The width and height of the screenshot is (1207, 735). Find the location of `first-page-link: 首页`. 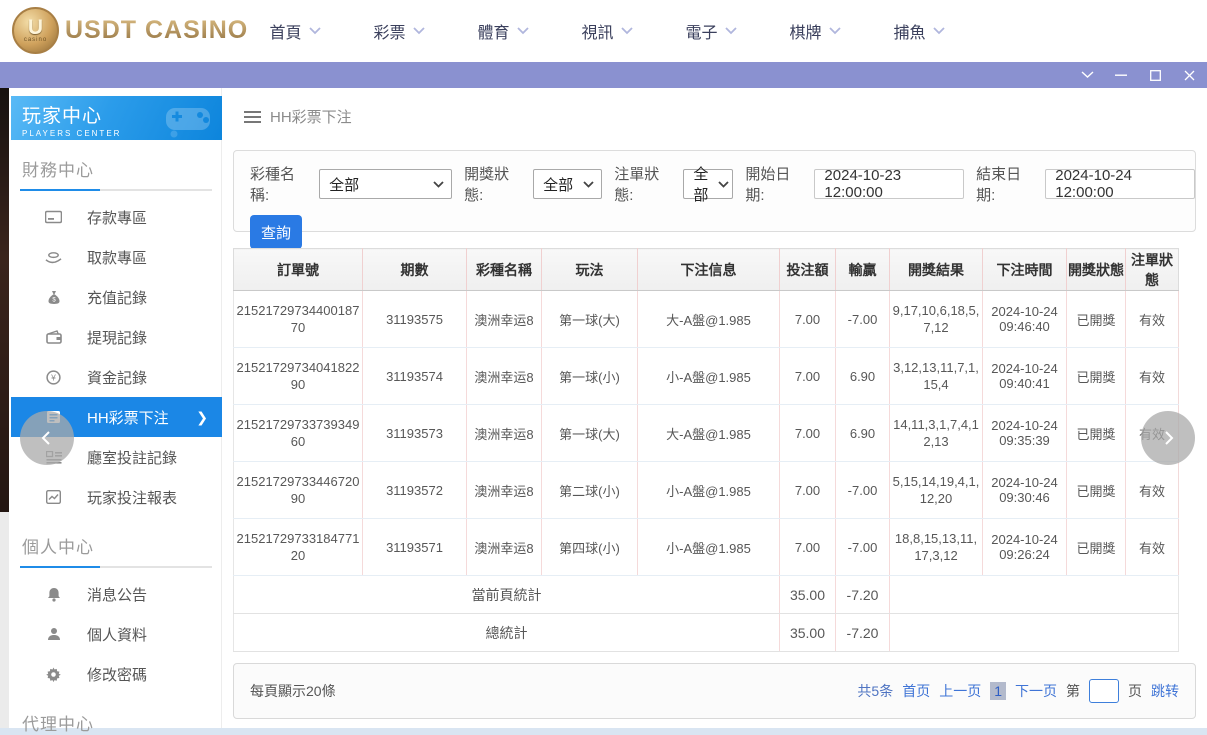

first-page-link: 首页 is located at coordinates (916, 691).